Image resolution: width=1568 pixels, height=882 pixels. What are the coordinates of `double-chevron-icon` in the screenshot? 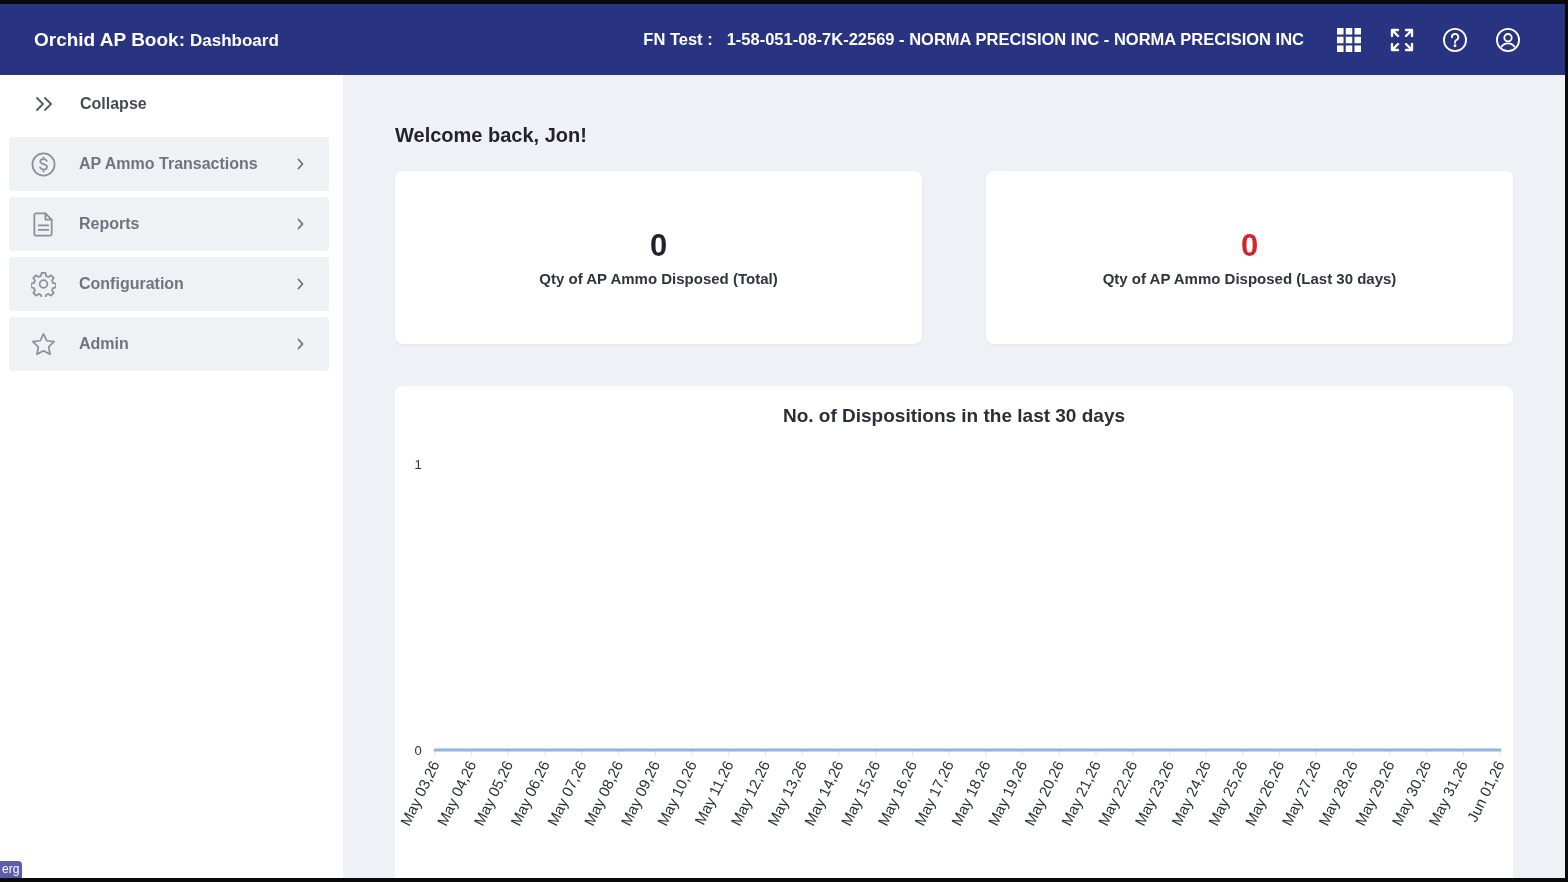 It's located at (44, 104).